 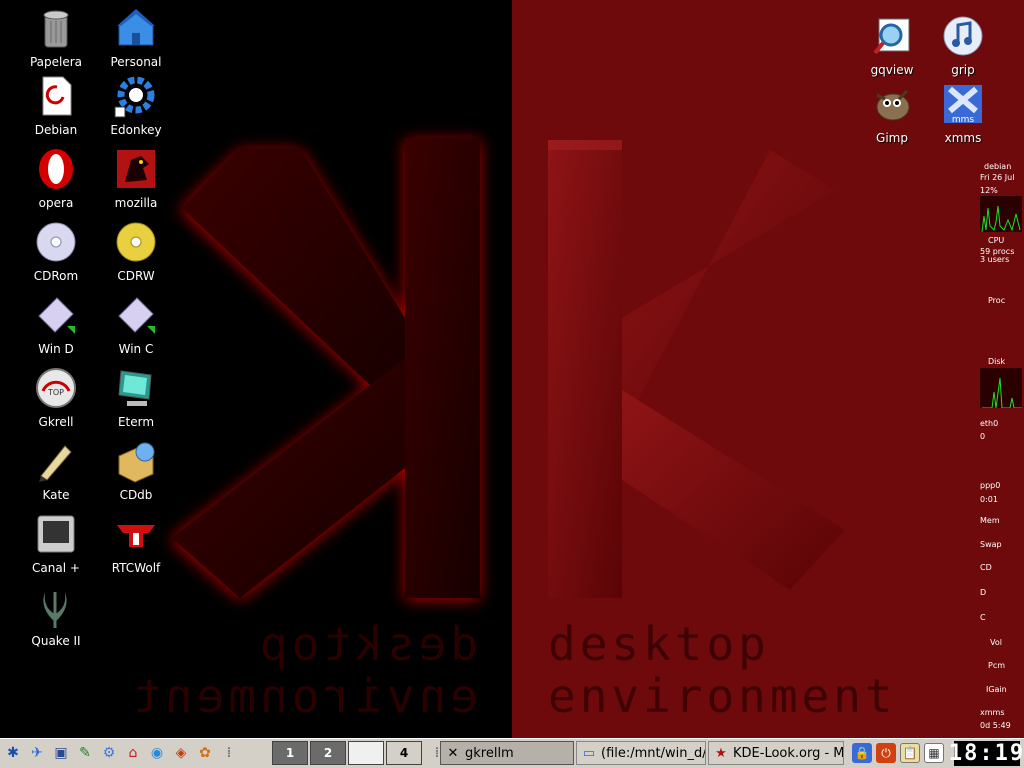 I want to click on desktop-icon-opera: opera, so click(x=56, y=181).